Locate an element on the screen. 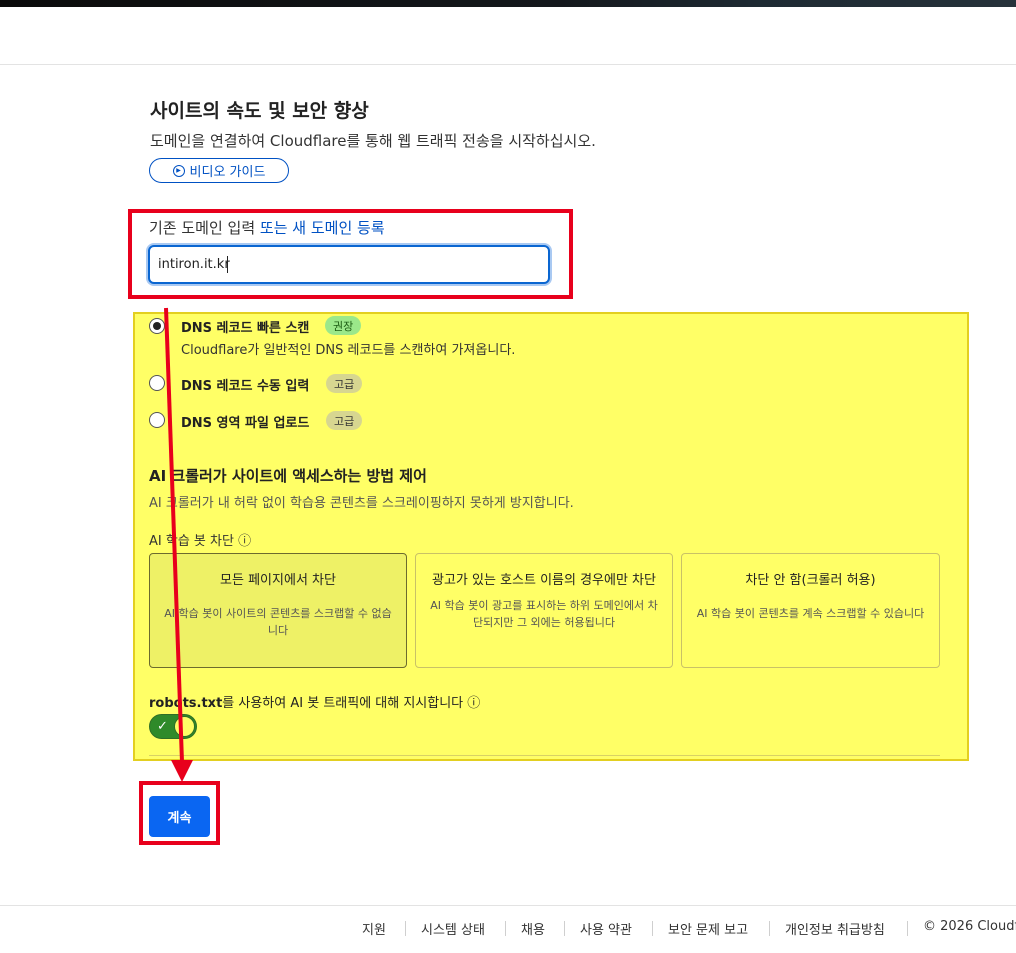  video-guide-label: 비디오 가이드 is located at coordinates (227, 172).